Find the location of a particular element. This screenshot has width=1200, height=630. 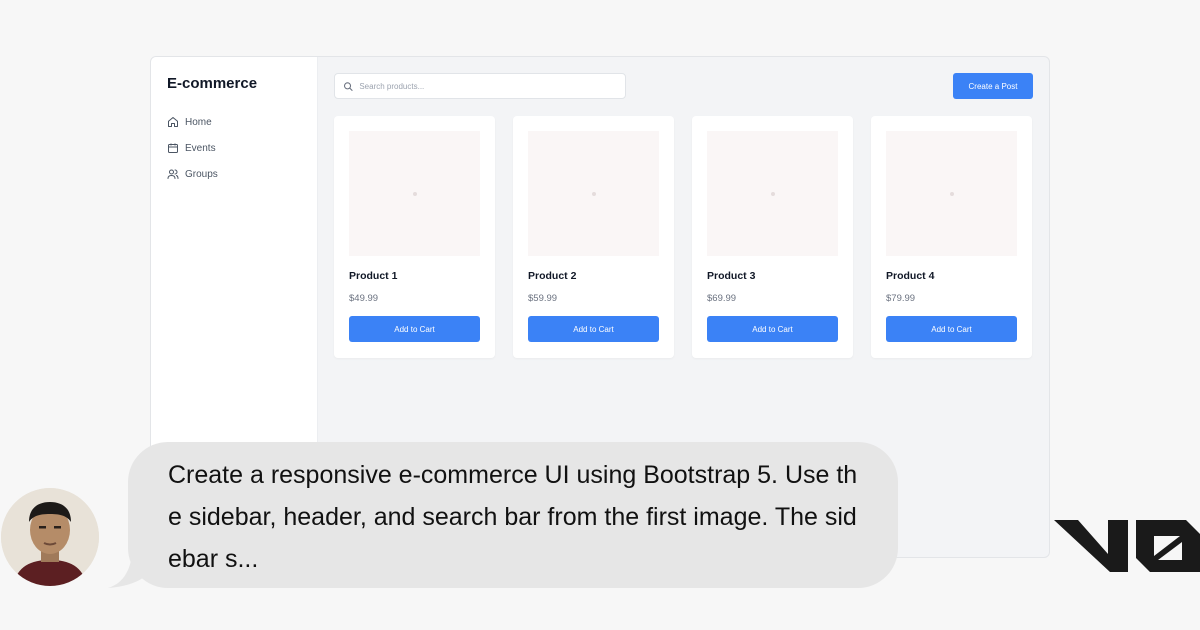

product-name: Product 4 is located at coordinates (910, 276).